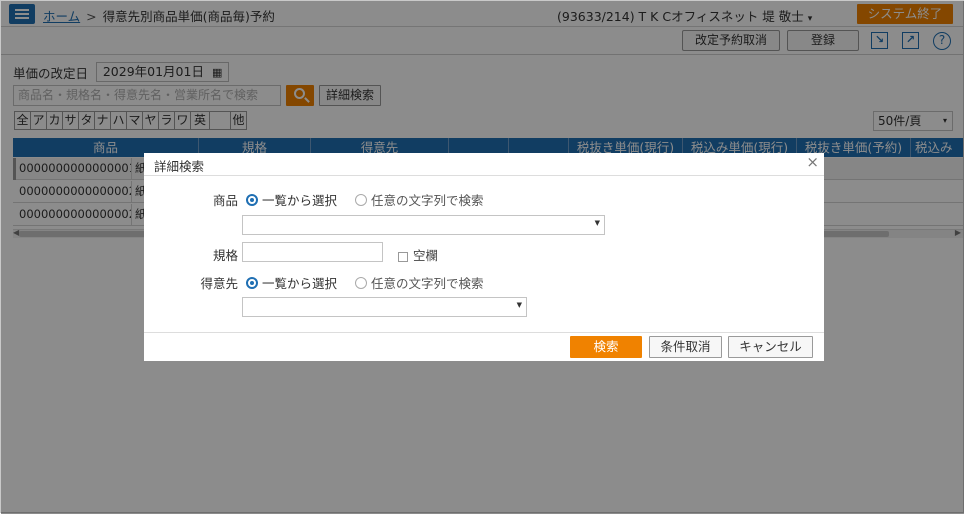  I want to click on spec-input, so click(312, 252).